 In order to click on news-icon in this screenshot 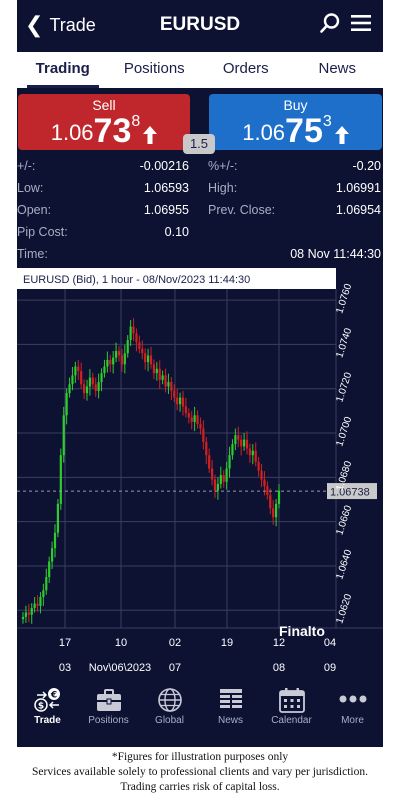, I will do `click(230, 698)`.